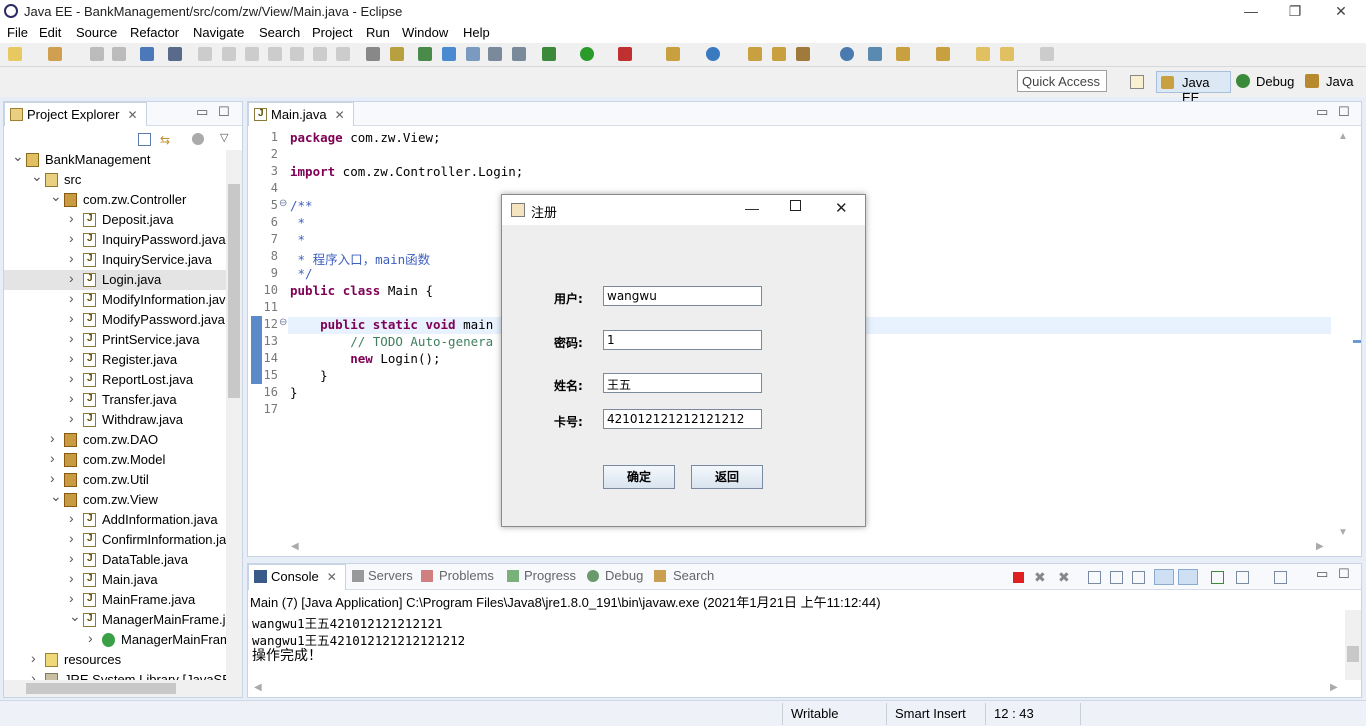 The width and height of the screenshot is (1366, 726). Describe the element at coordinates (294, 392) in the screenshot. I see `code-line: }` at that location.